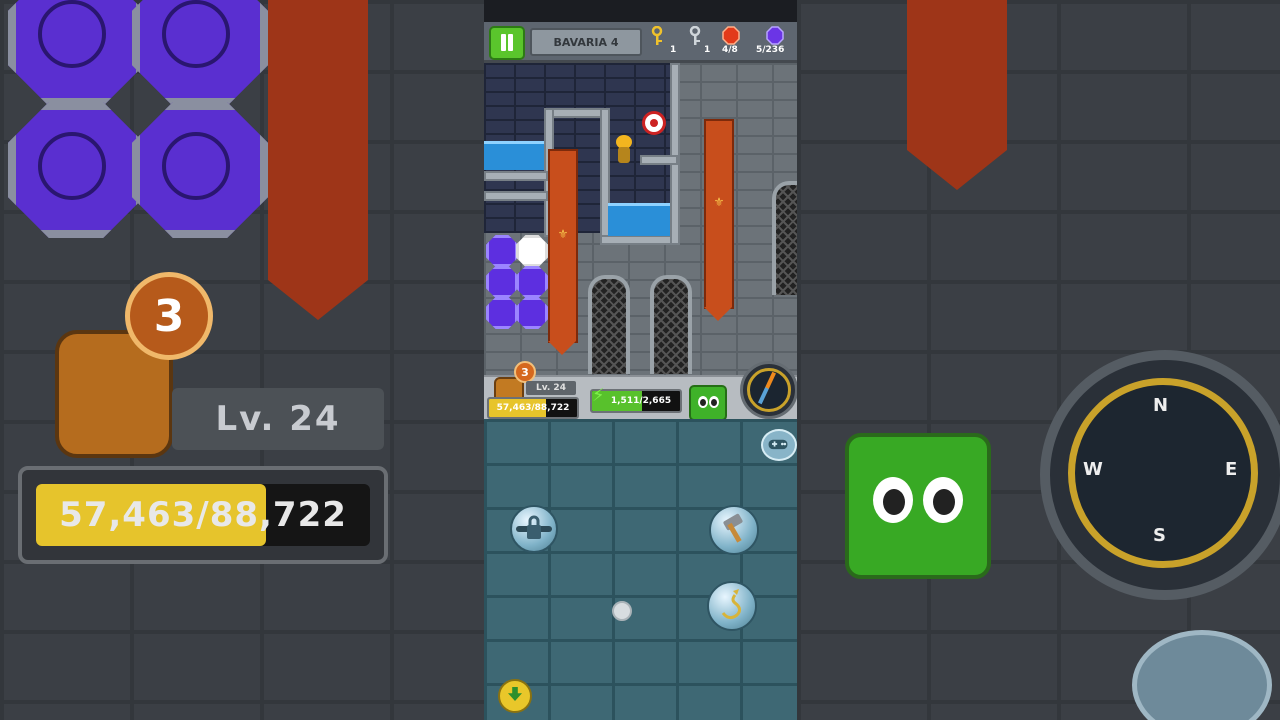  I want to click on compass-icon, so click(769, 390).